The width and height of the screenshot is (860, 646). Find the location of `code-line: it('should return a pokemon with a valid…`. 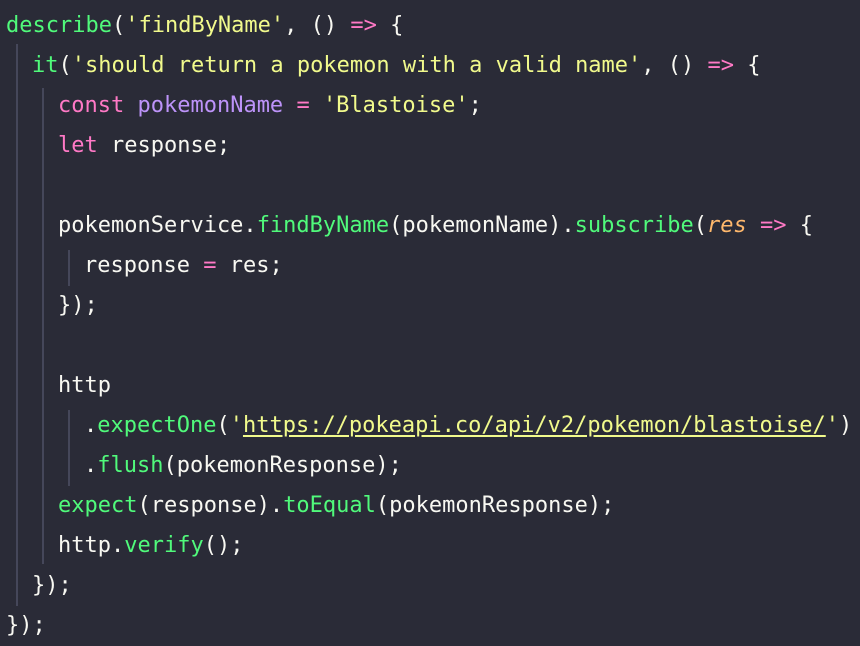

code-line: it('should return a pokemon with a valid… is located at coordinates (396, 66).